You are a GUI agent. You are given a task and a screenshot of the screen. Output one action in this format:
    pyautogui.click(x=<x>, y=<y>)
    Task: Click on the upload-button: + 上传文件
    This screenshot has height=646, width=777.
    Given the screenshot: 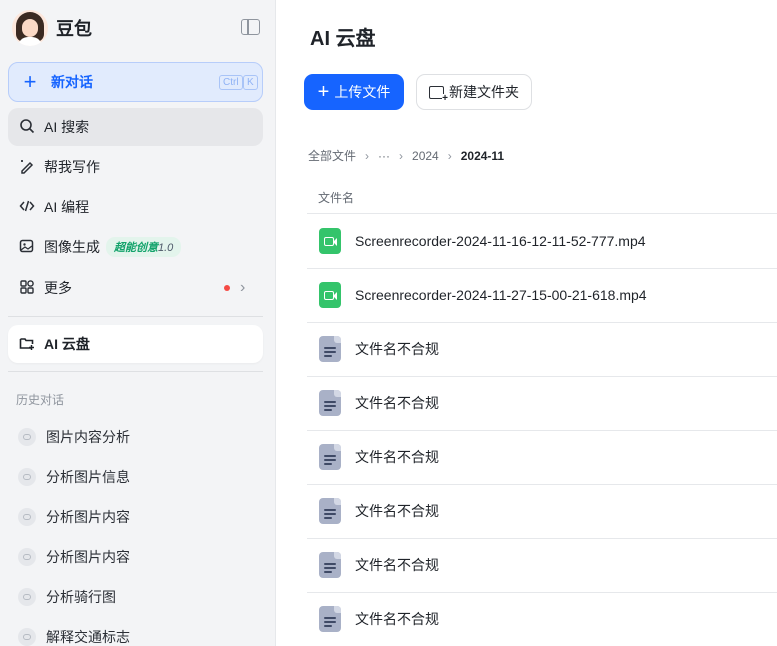 What is the action you would take?
    pyautogui.click(x=354, y=92)
    